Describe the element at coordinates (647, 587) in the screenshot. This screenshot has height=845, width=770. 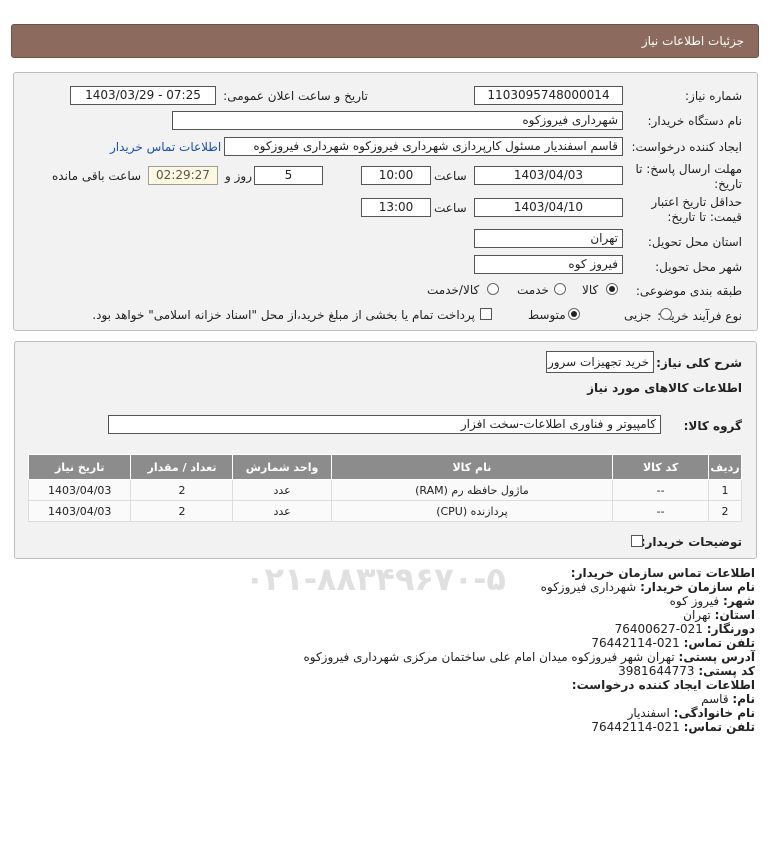
I see `contact-org-row: نام سازمان خریدار: شهرداری فیروزکوه` at that location.